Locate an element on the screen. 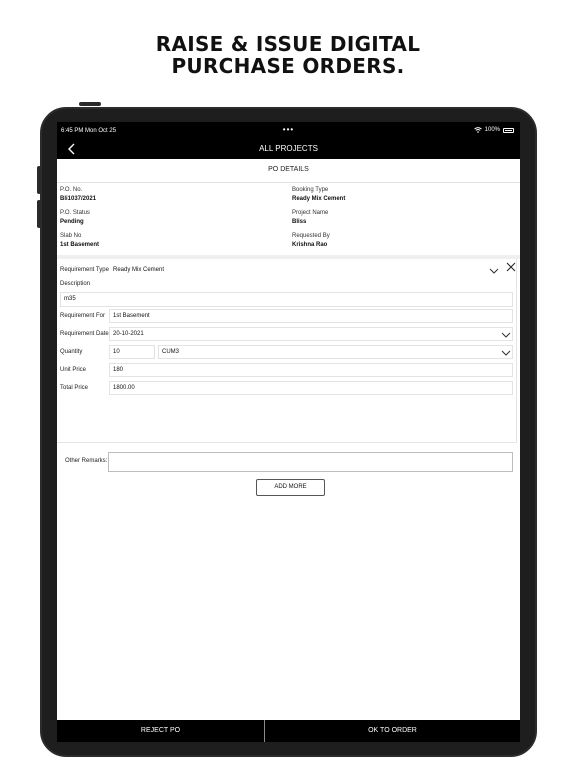 Image resolution: width=576 pixels, height=768 pixels. bottom-action-bar: REJECT PO OK TO ORDER is located at coordinates (288, 731).